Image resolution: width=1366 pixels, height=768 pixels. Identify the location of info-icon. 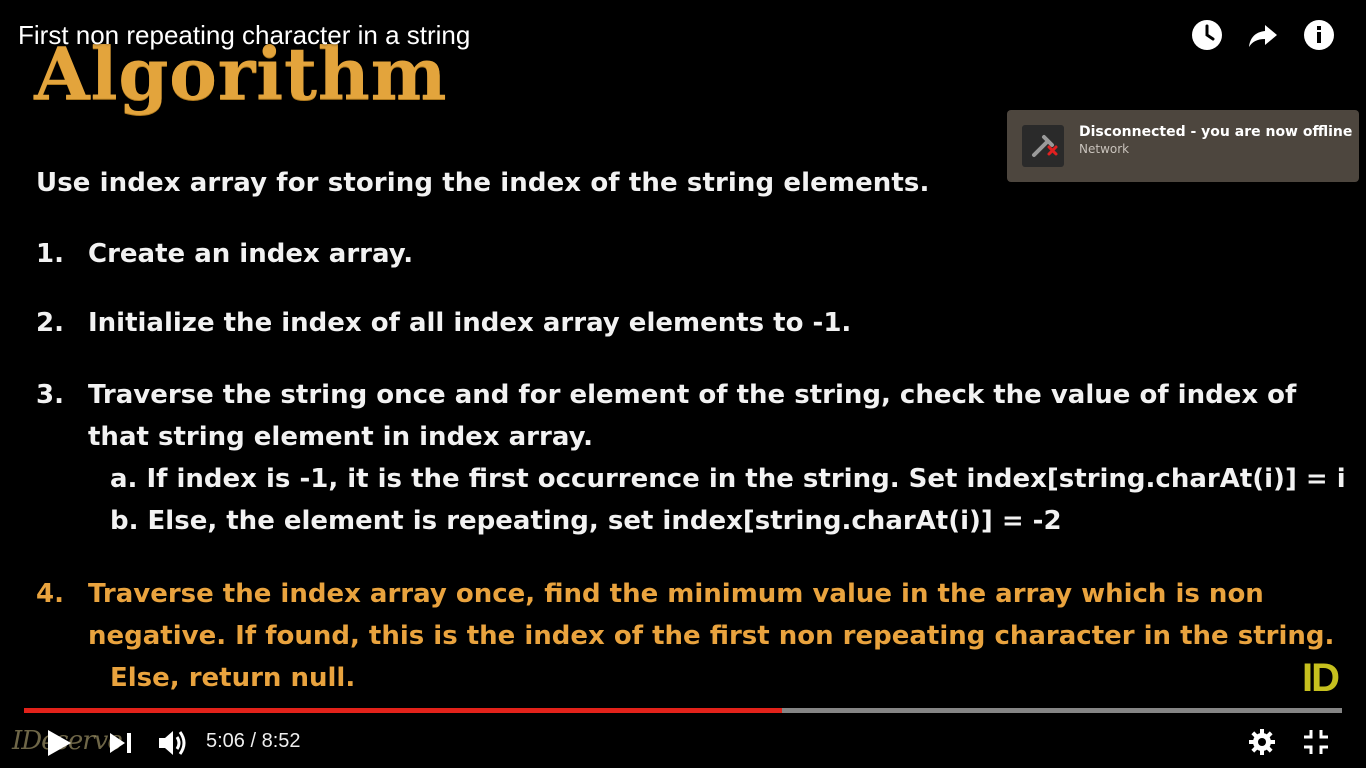
(1319, 35).